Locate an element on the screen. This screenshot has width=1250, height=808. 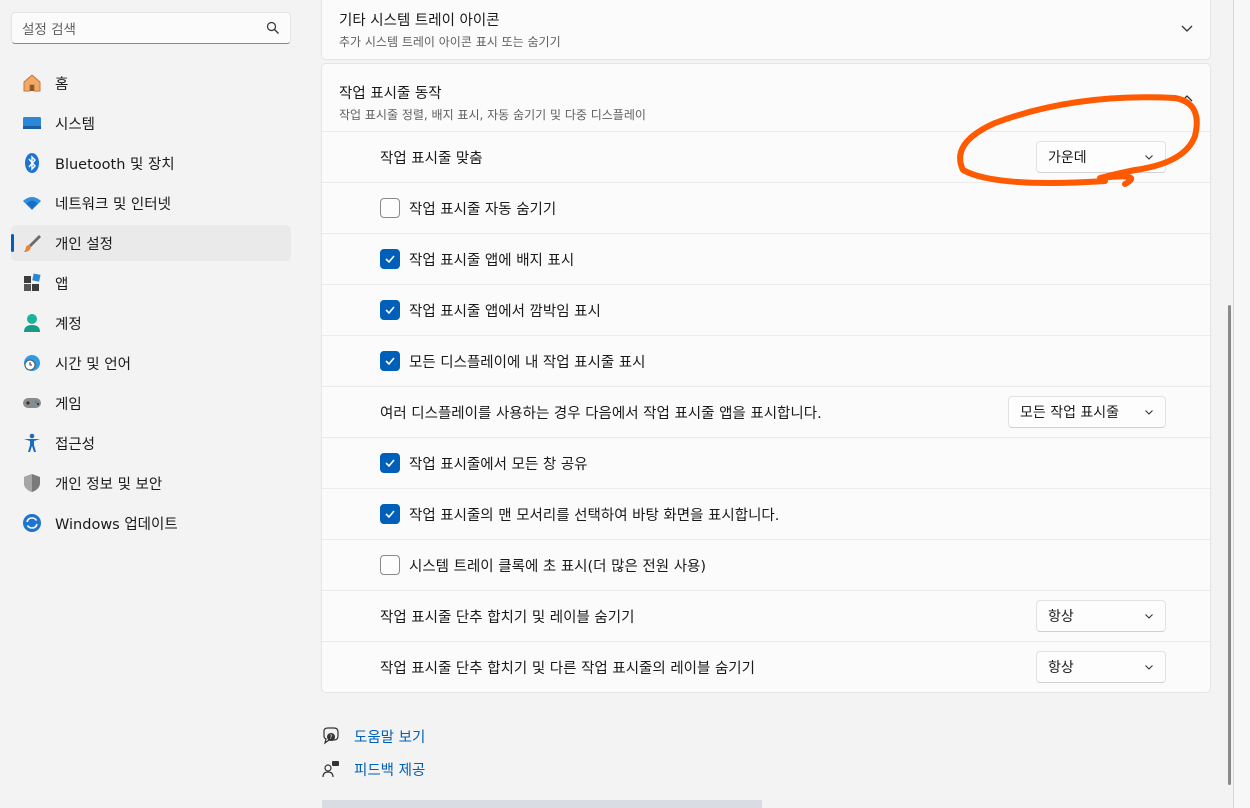
sidebar-item-label: 시간 및 언어 is located at coordinates (93, 364).